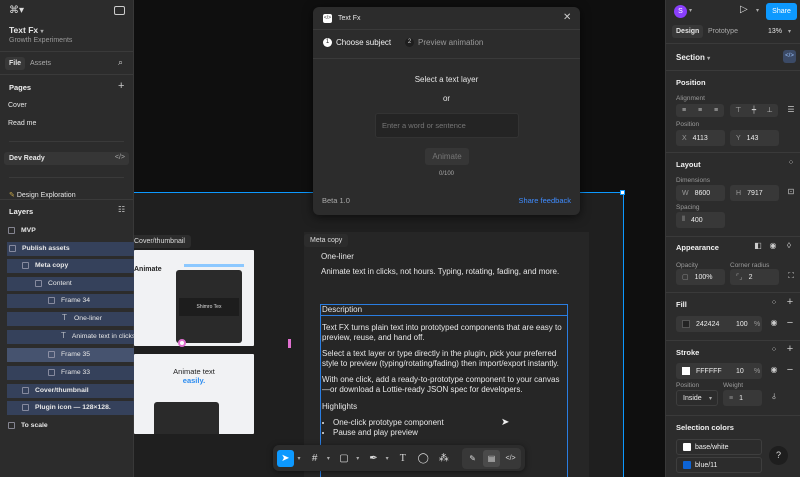 The width and height of the screenshot is (800, 477). What do you see at coordinates (16, 10) in the screenshot?
I see `figma-menu-icon: ⌘▾` at bounding box center [16, 10].